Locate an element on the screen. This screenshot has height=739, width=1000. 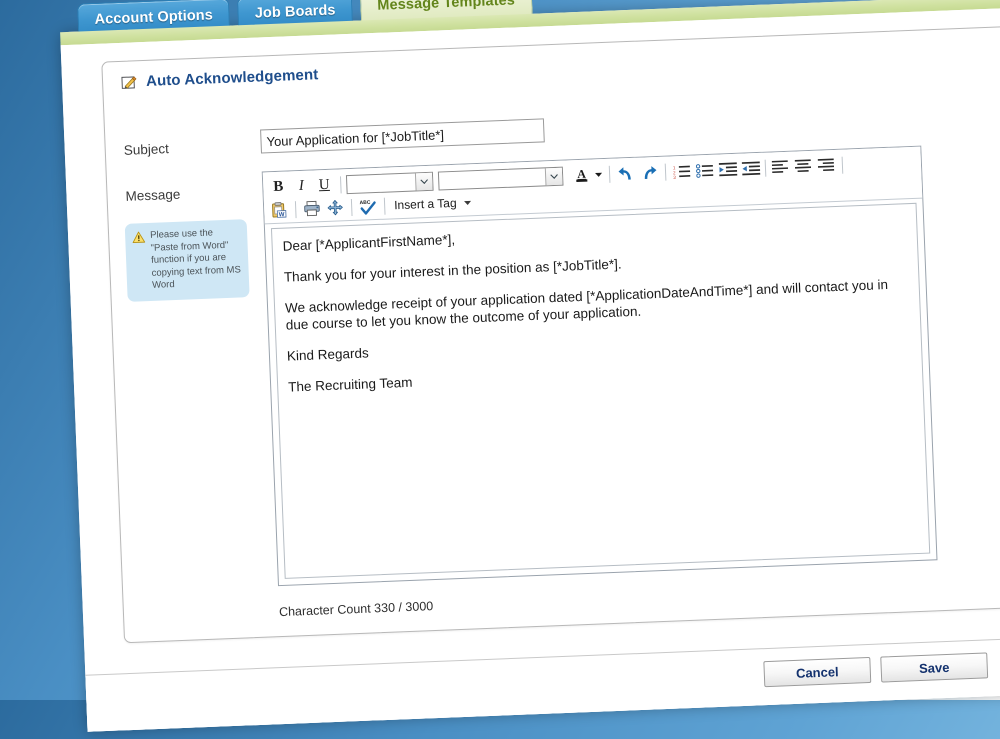
redo-glyph is located at coordinates (650, 172).